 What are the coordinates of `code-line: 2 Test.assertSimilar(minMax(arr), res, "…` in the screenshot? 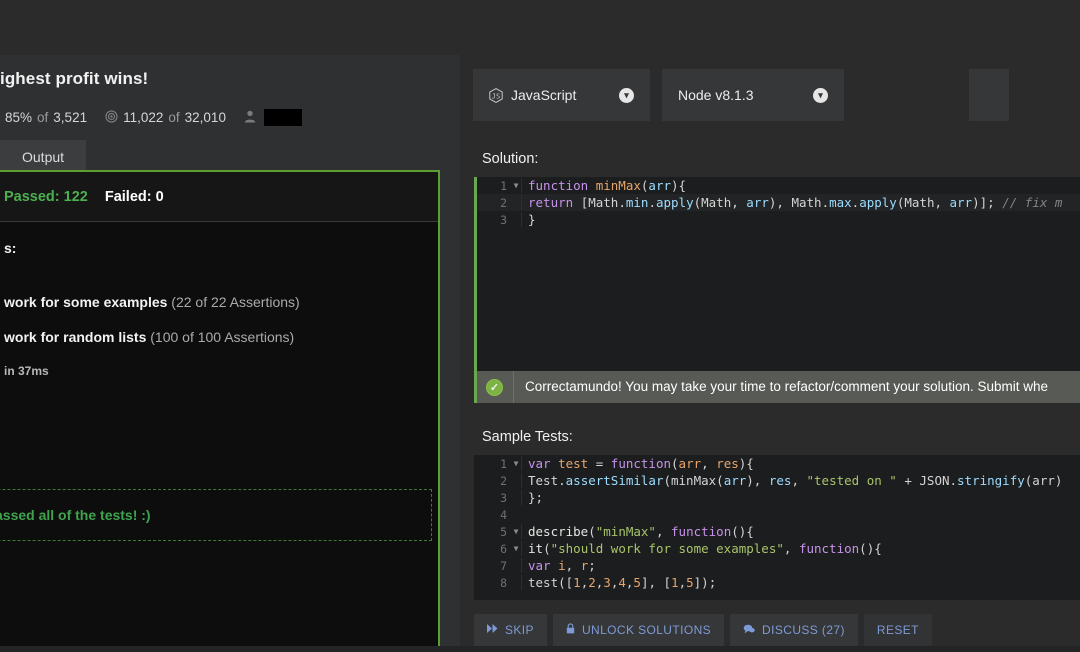 It's located at (778, 480).